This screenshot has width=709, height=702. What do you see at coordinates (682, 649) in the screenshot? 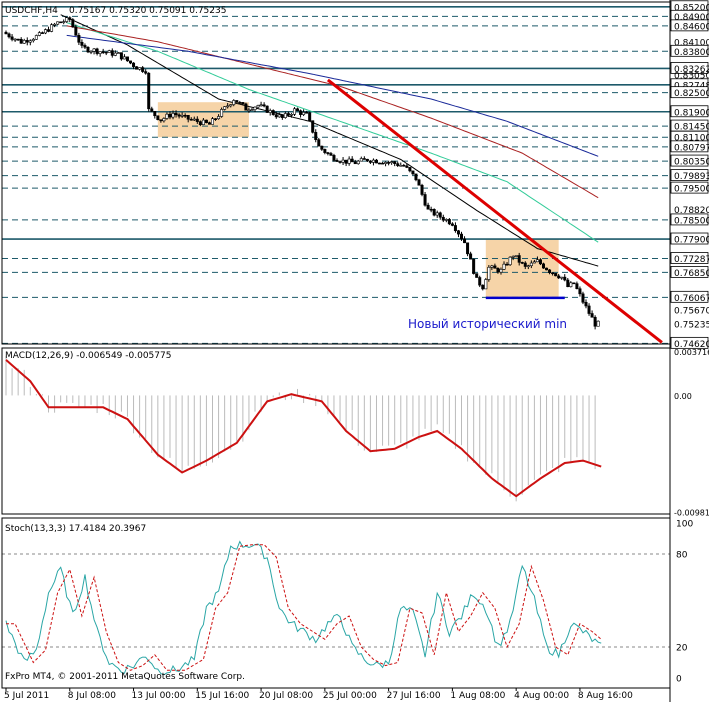
I see `stoch-tick-2: 20` at bounding box center [682, 649].